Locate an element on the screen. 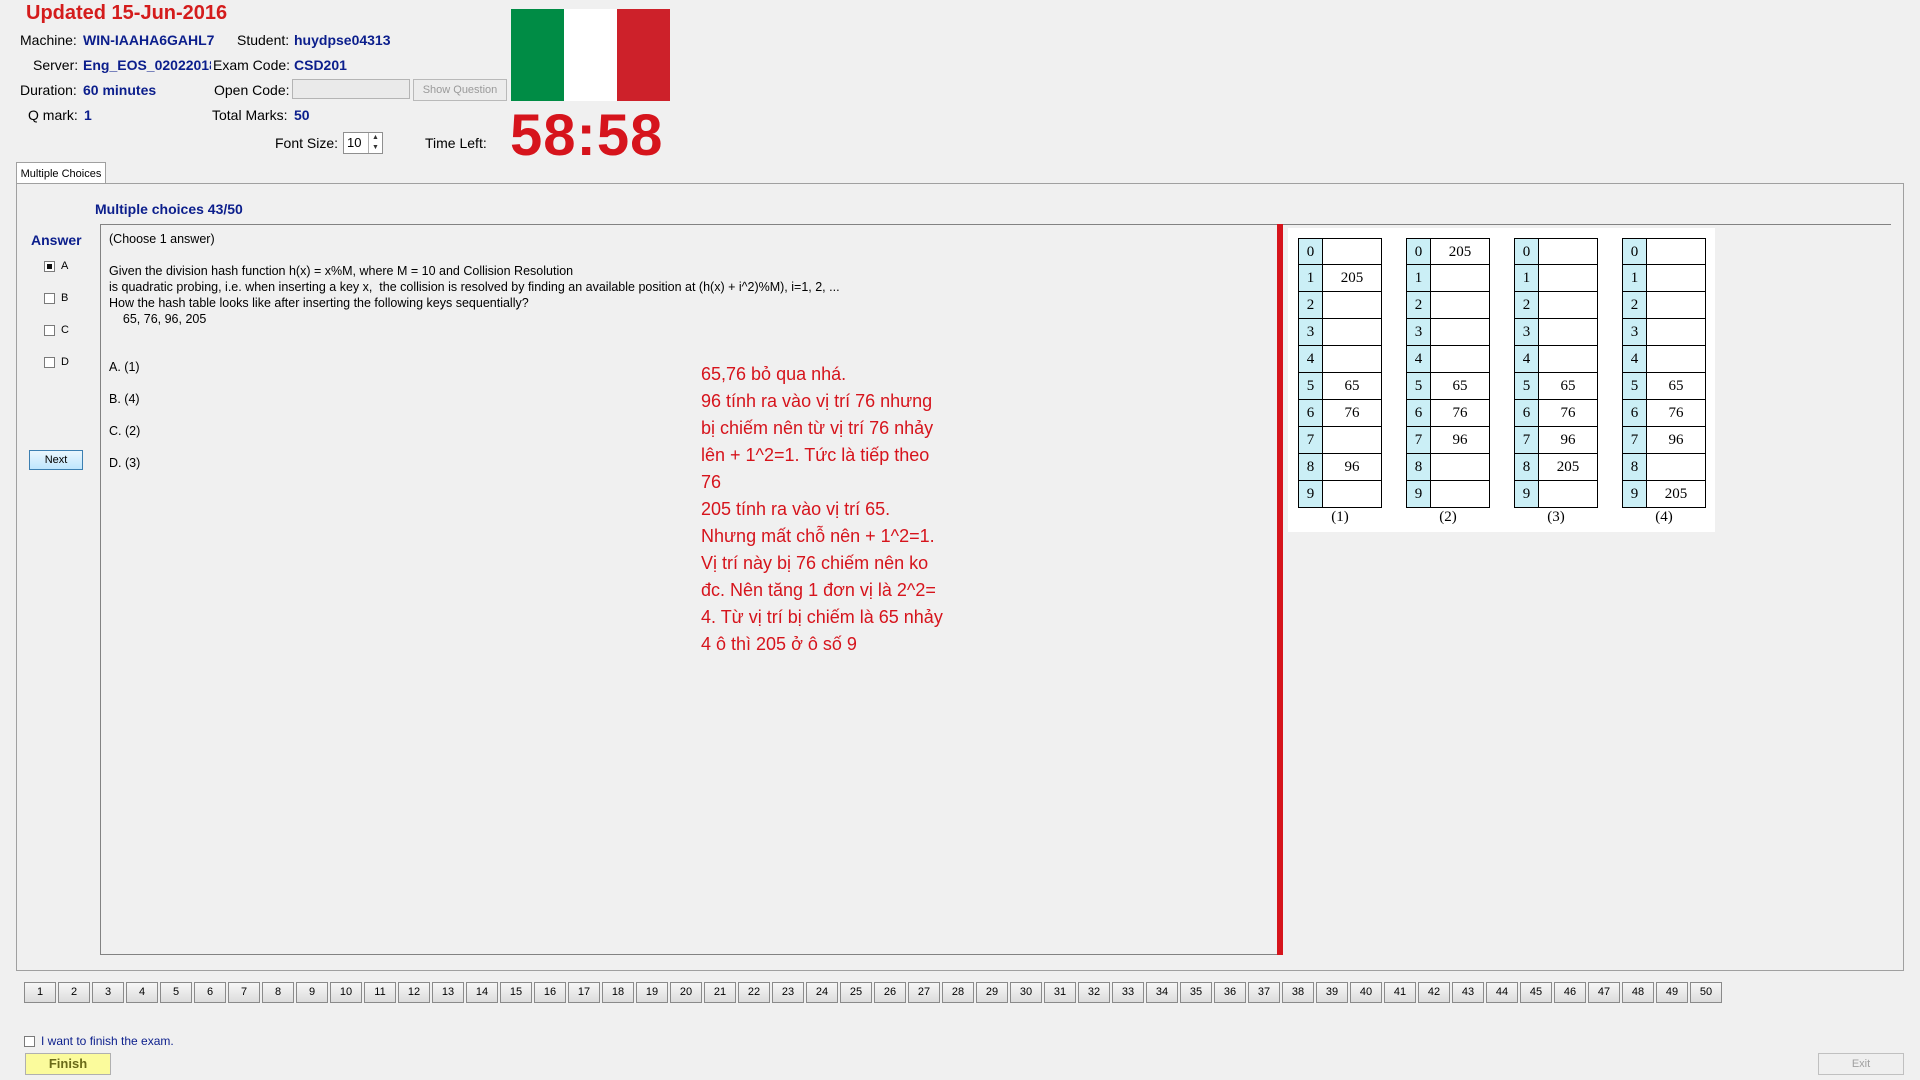  answer-option-b: B is located at coordinates (56, 298).